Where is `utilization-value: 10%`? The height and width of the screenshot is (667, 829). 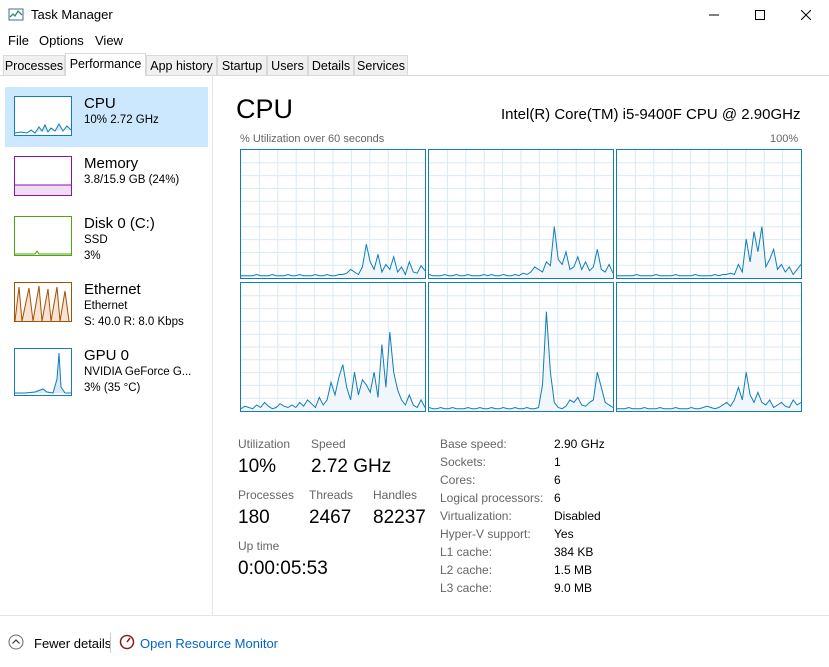
utilization-value: 10% is located at coordinates (257, 466).